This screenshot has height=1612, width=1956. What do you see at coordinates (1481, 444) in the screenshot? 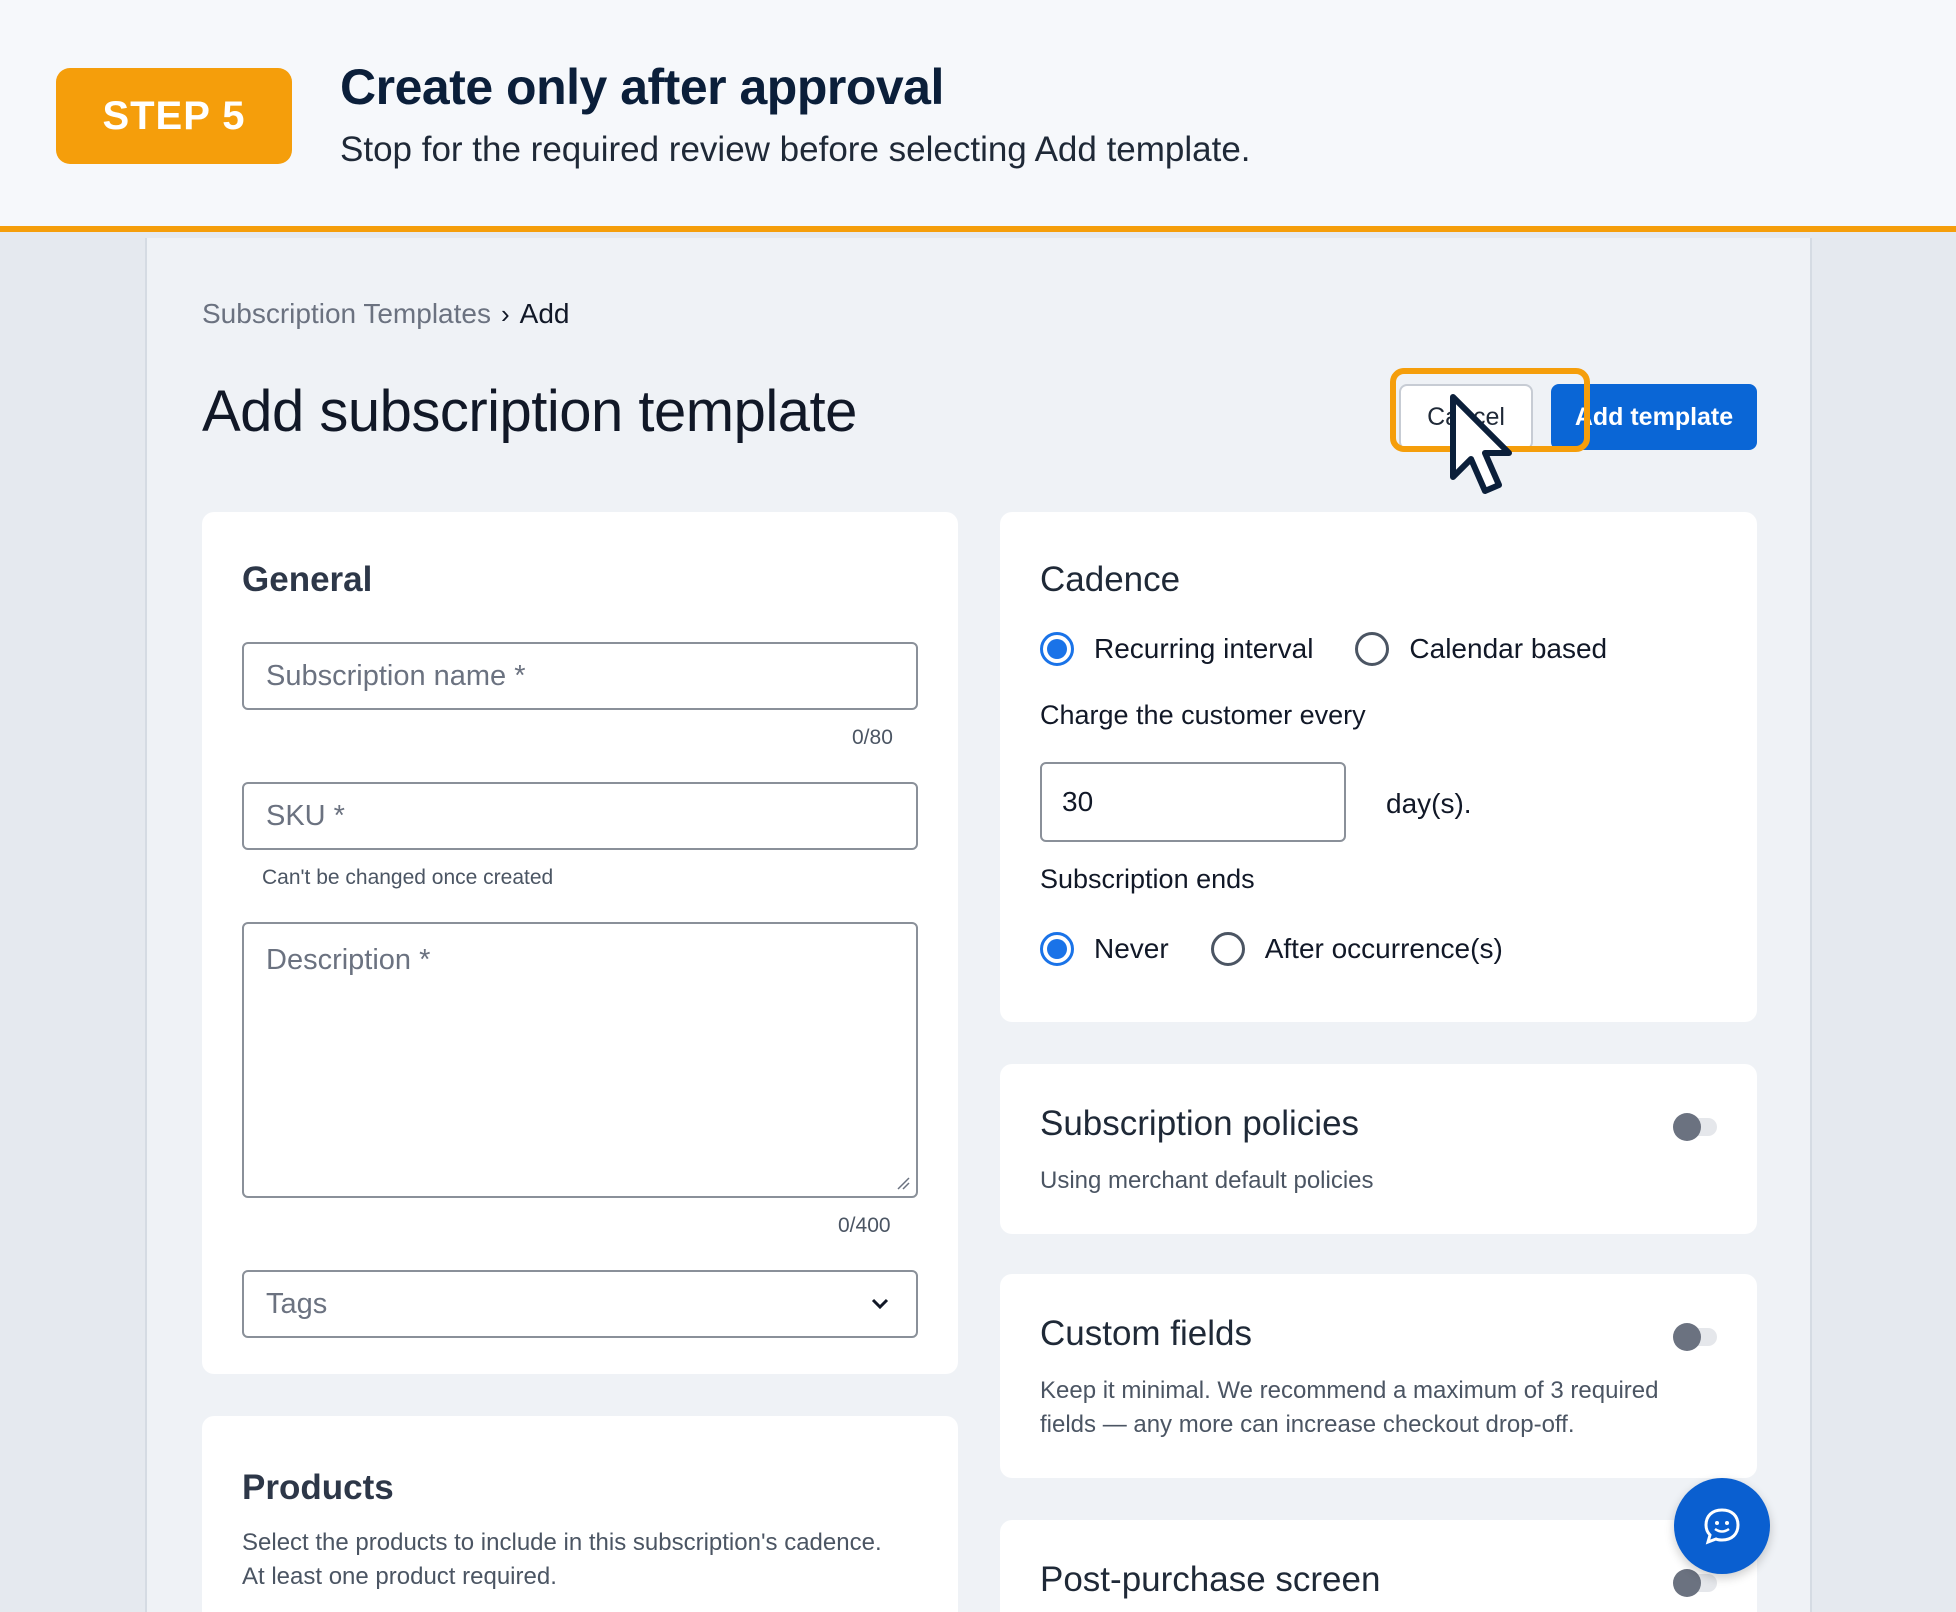
I see `mouse-pointer-icon` at bounding box center [1481, 444].